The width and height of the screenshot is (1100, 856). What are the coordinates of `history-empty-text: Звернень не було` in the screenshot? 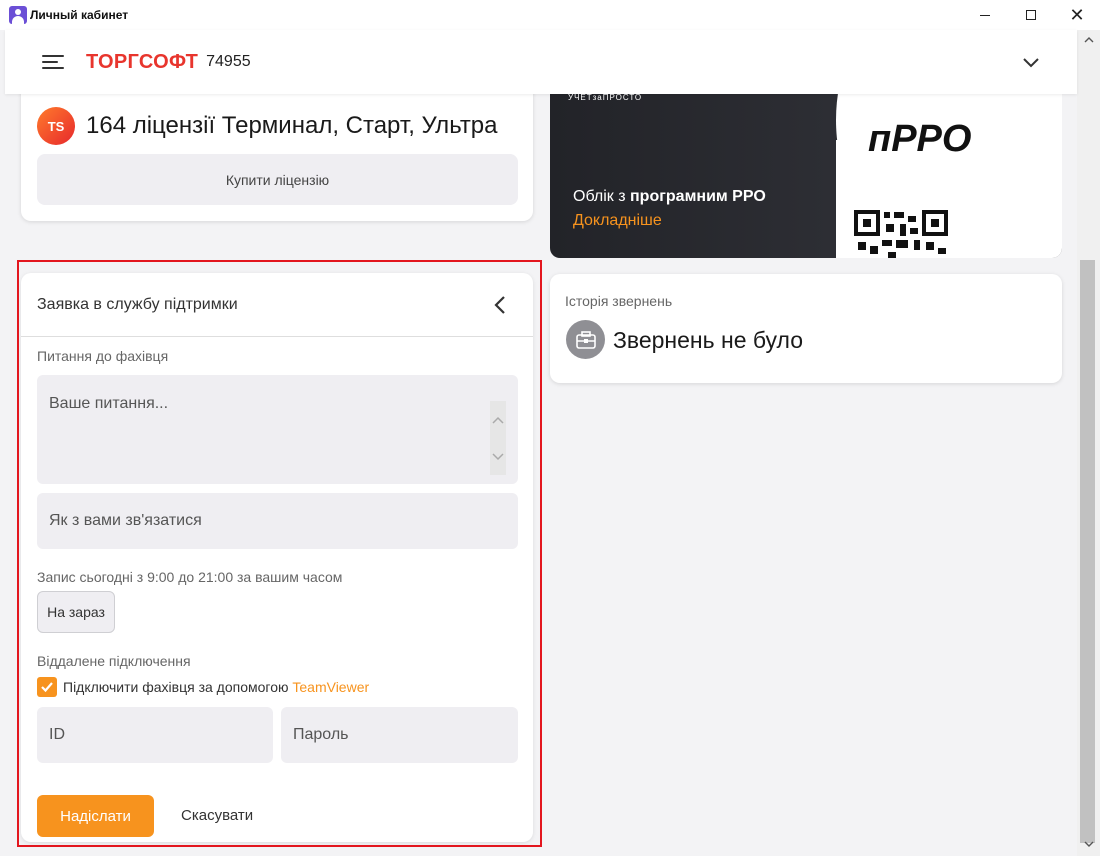 It's located at (708, 340).